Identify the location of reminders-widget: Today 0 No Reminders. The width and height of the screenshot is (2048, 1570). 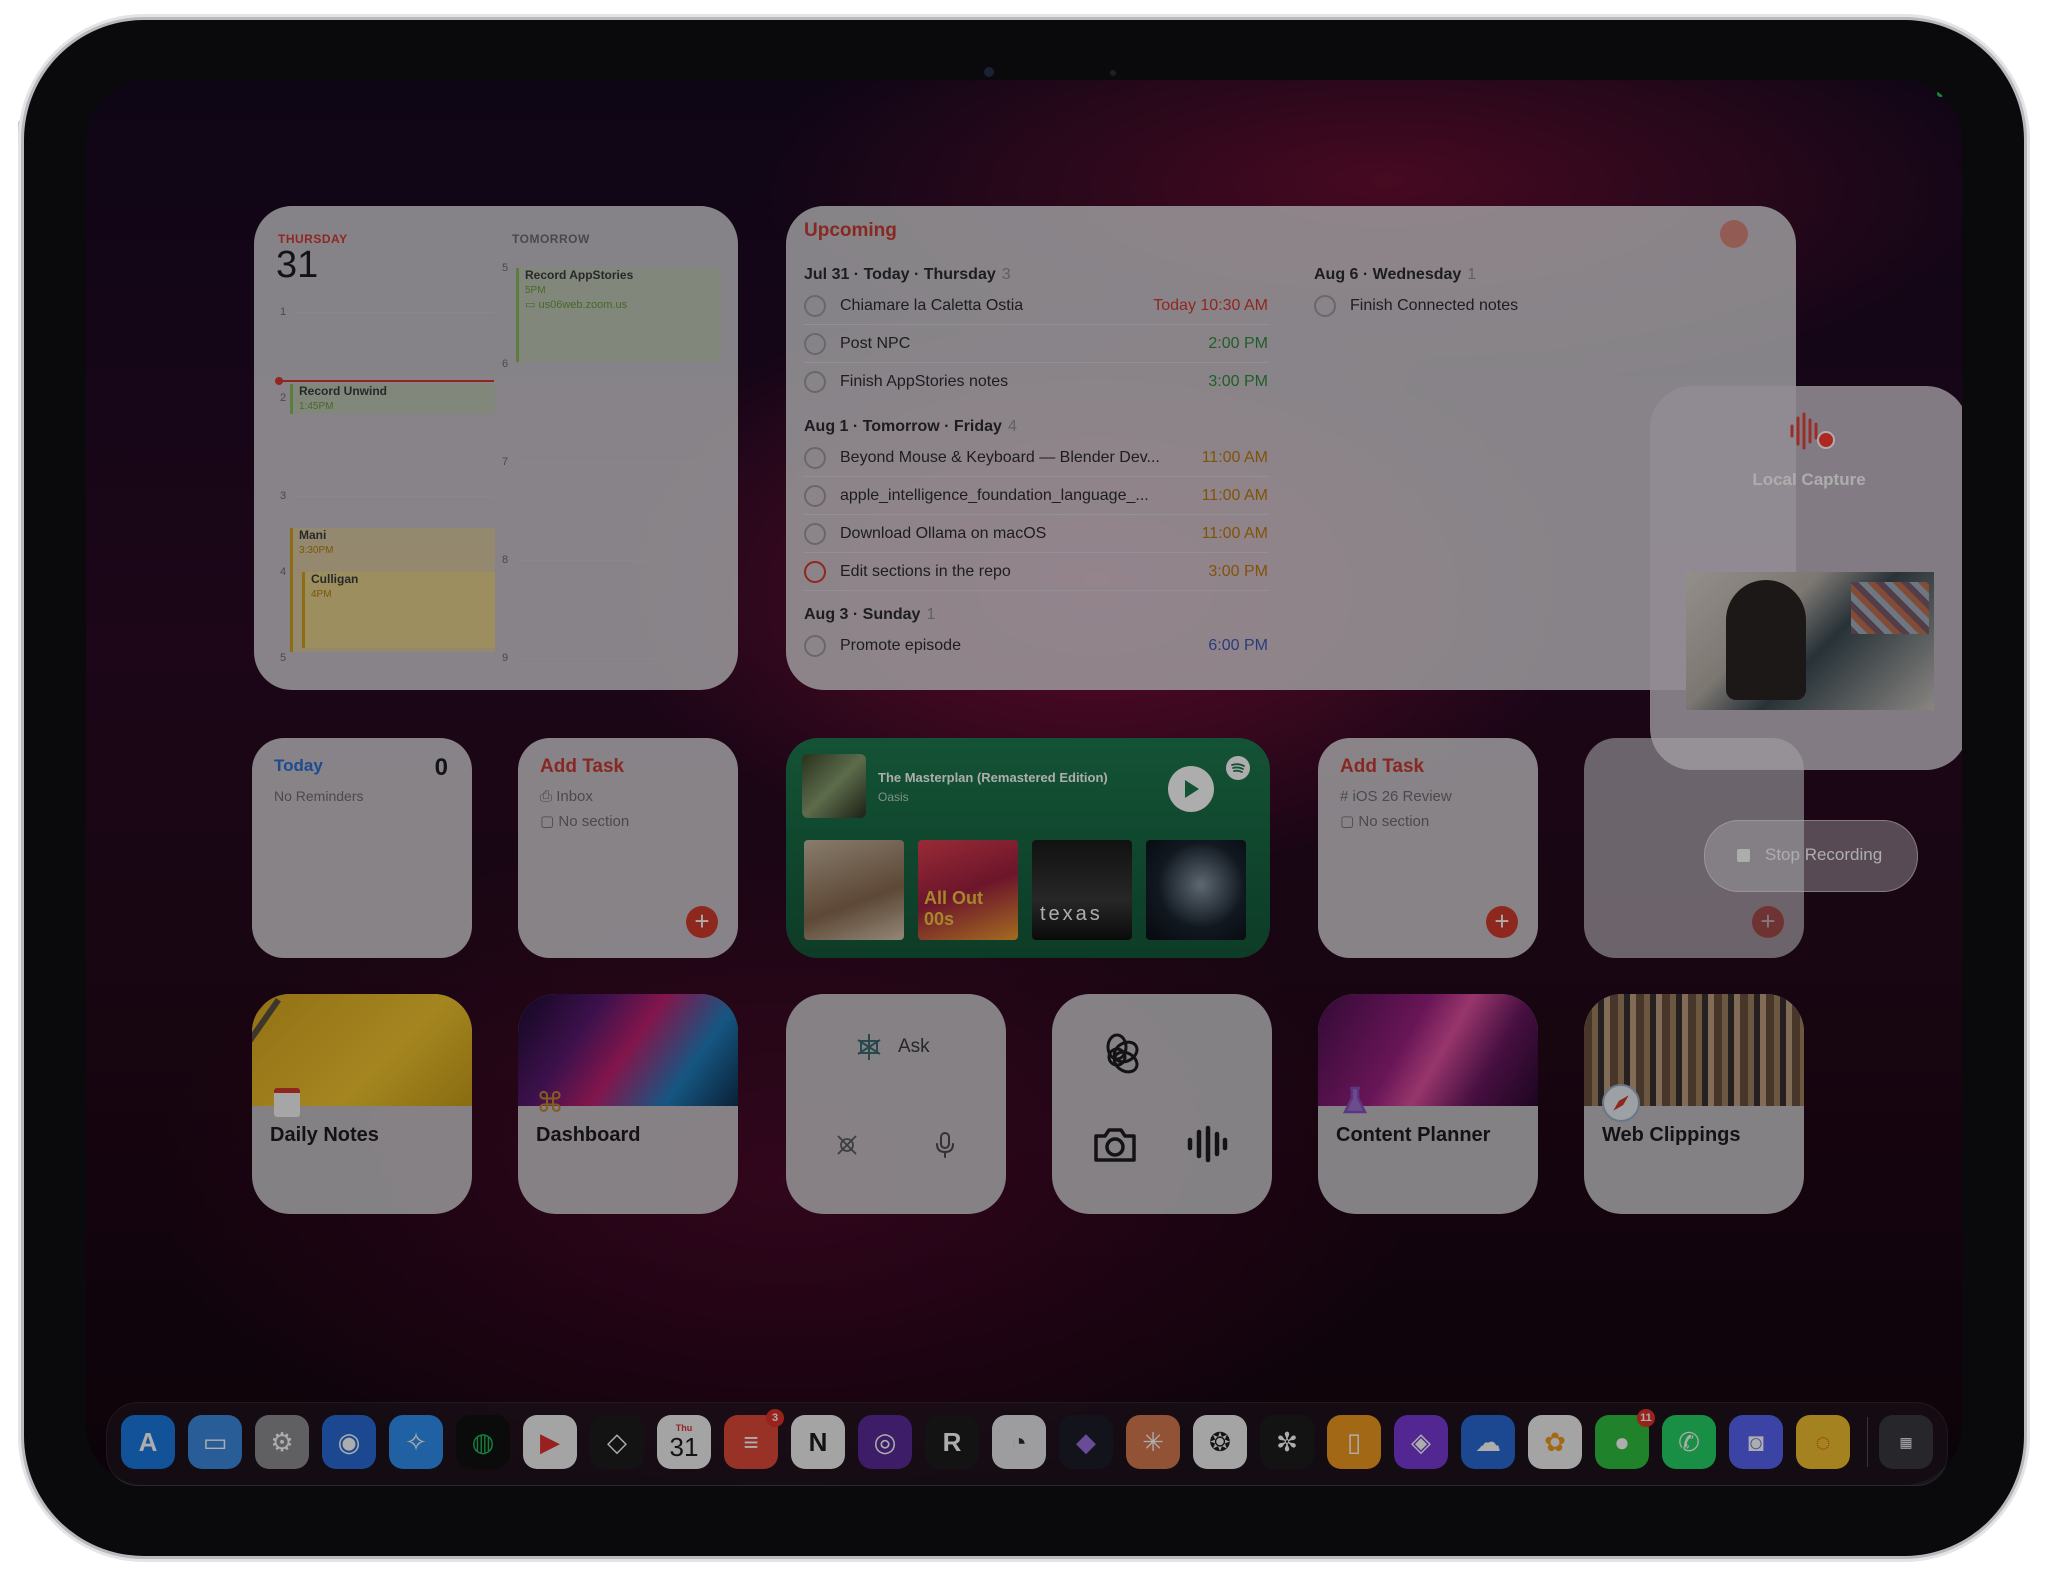
(362, 848).